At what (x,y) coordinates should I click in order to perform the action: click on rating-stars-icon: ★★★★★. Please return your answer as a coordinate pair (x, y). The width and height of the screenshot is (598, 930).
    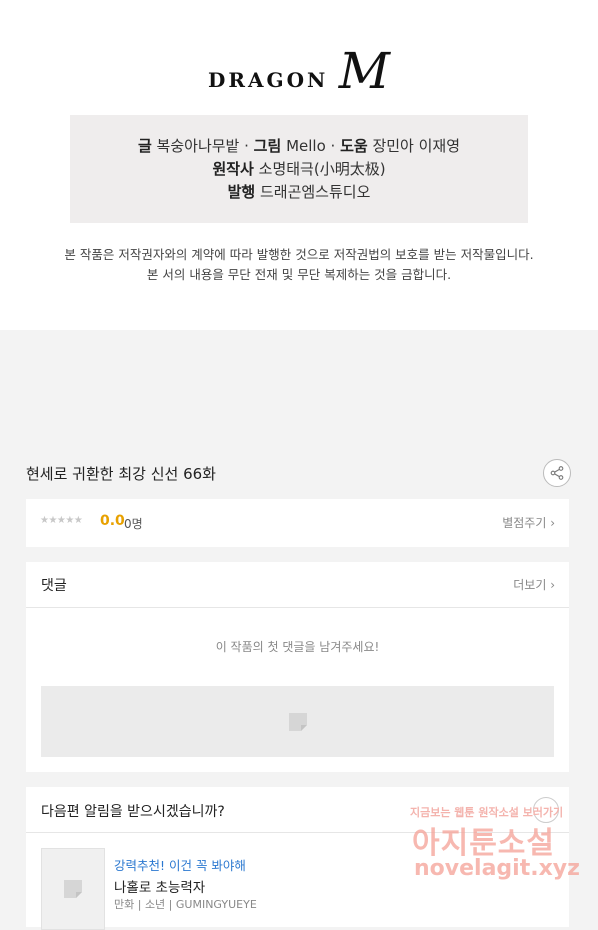
    Looking at the image, I should click on (61, 520).